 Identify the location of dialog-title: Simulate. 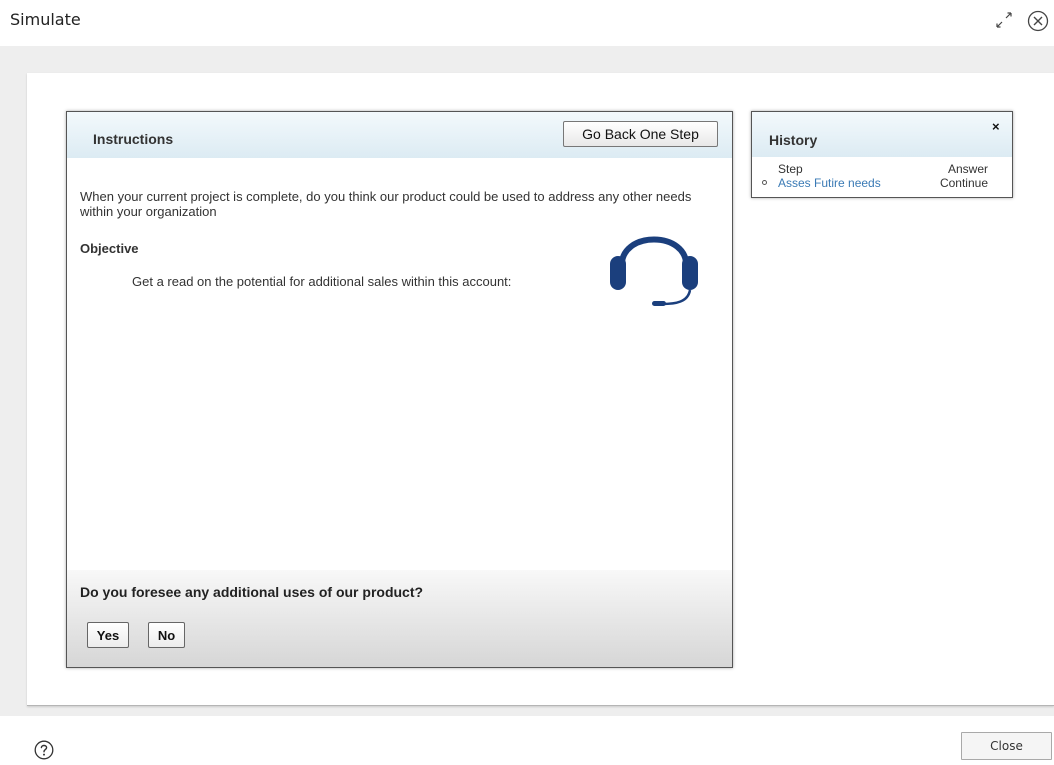
(45, 19).